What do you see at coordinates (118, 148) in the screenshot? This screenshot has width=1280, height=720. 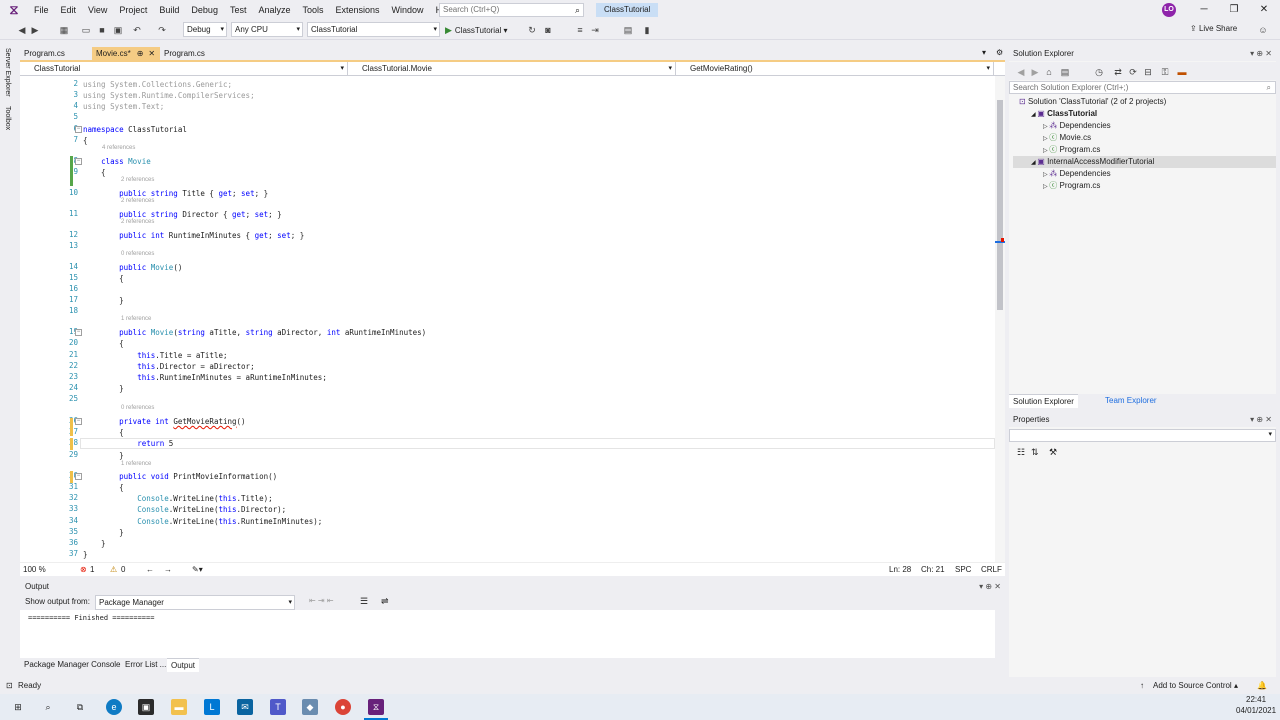 I see `codelens-references: 4 references` at bounding box center [118, 148].